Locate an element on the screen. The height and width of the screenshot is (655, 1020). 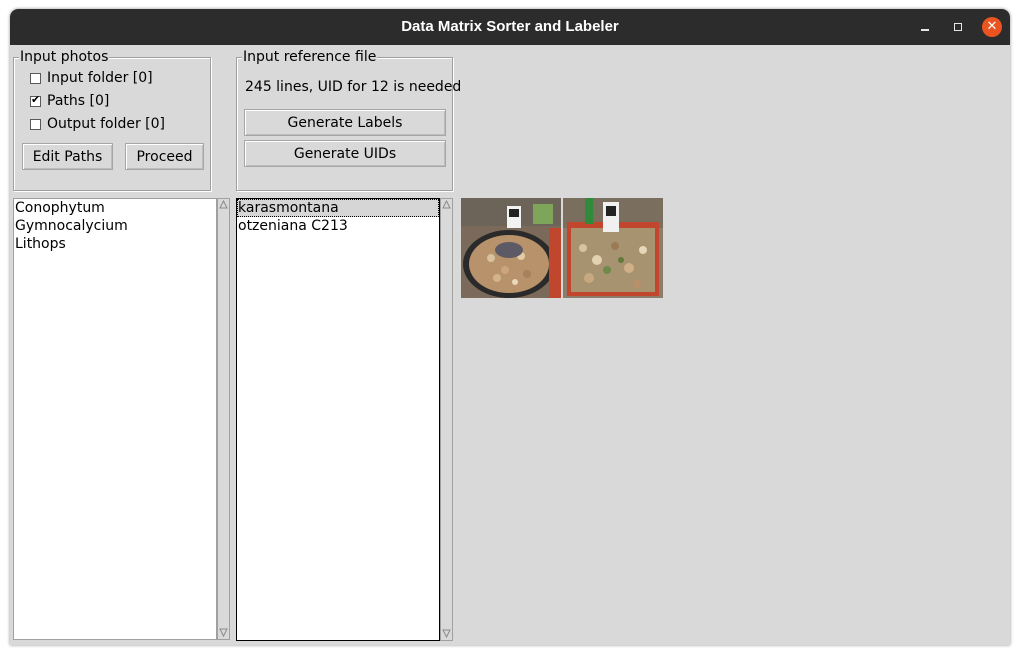
window-title: Data Matrix Sorter and Labeler is located at coordinates (510, 26).